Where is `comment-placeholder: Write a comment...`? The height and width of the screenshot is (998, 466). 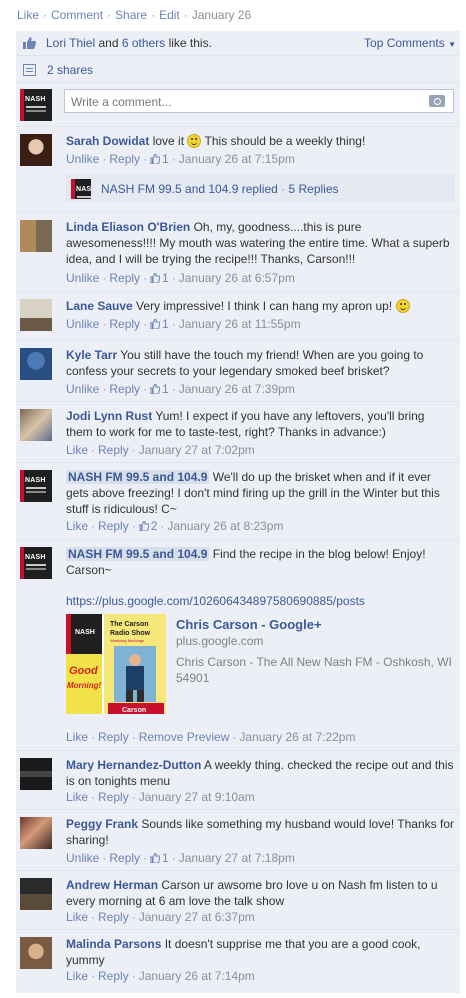 comment-placeholder: Write a comment... is located at coordinates (121, 102).